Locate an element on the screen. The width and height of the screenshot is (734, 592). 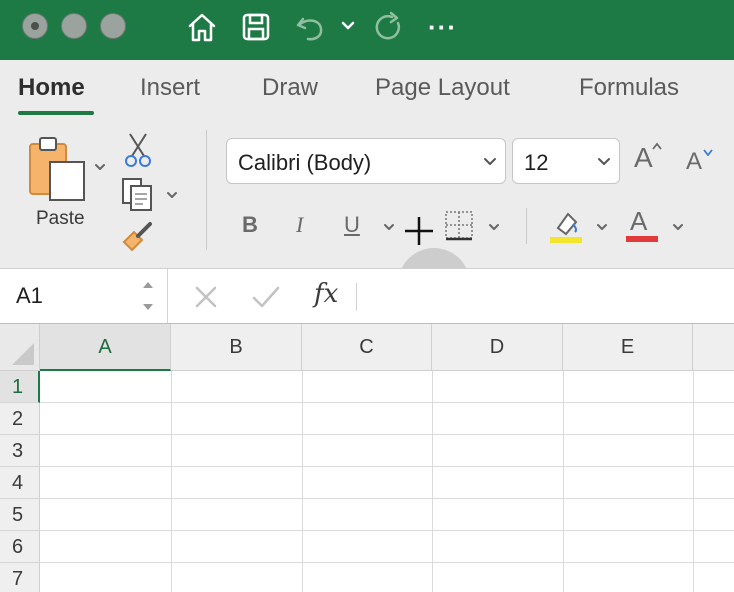
title-bar: ··· is located at coordinates (367, 30).